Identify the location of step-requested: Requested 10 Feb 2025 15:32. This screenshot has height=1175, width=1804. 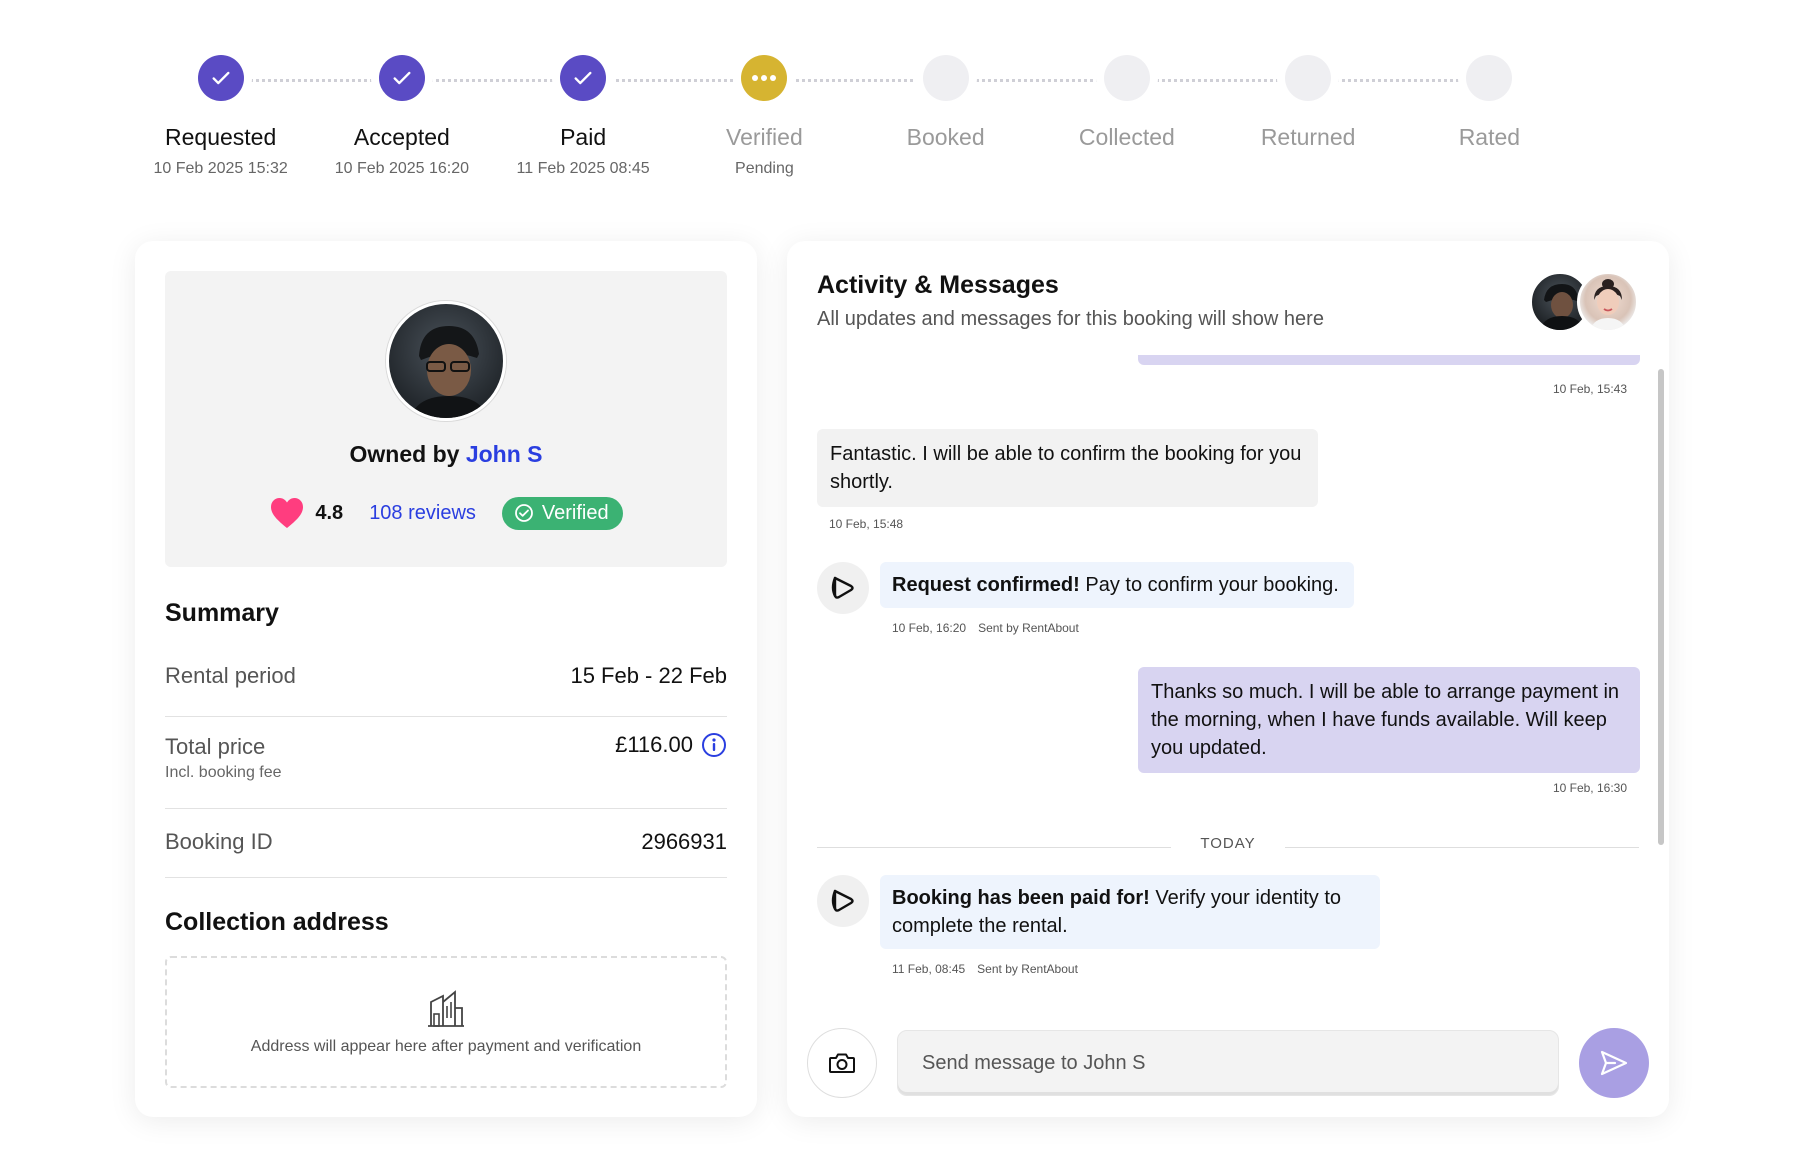
(220, 116).